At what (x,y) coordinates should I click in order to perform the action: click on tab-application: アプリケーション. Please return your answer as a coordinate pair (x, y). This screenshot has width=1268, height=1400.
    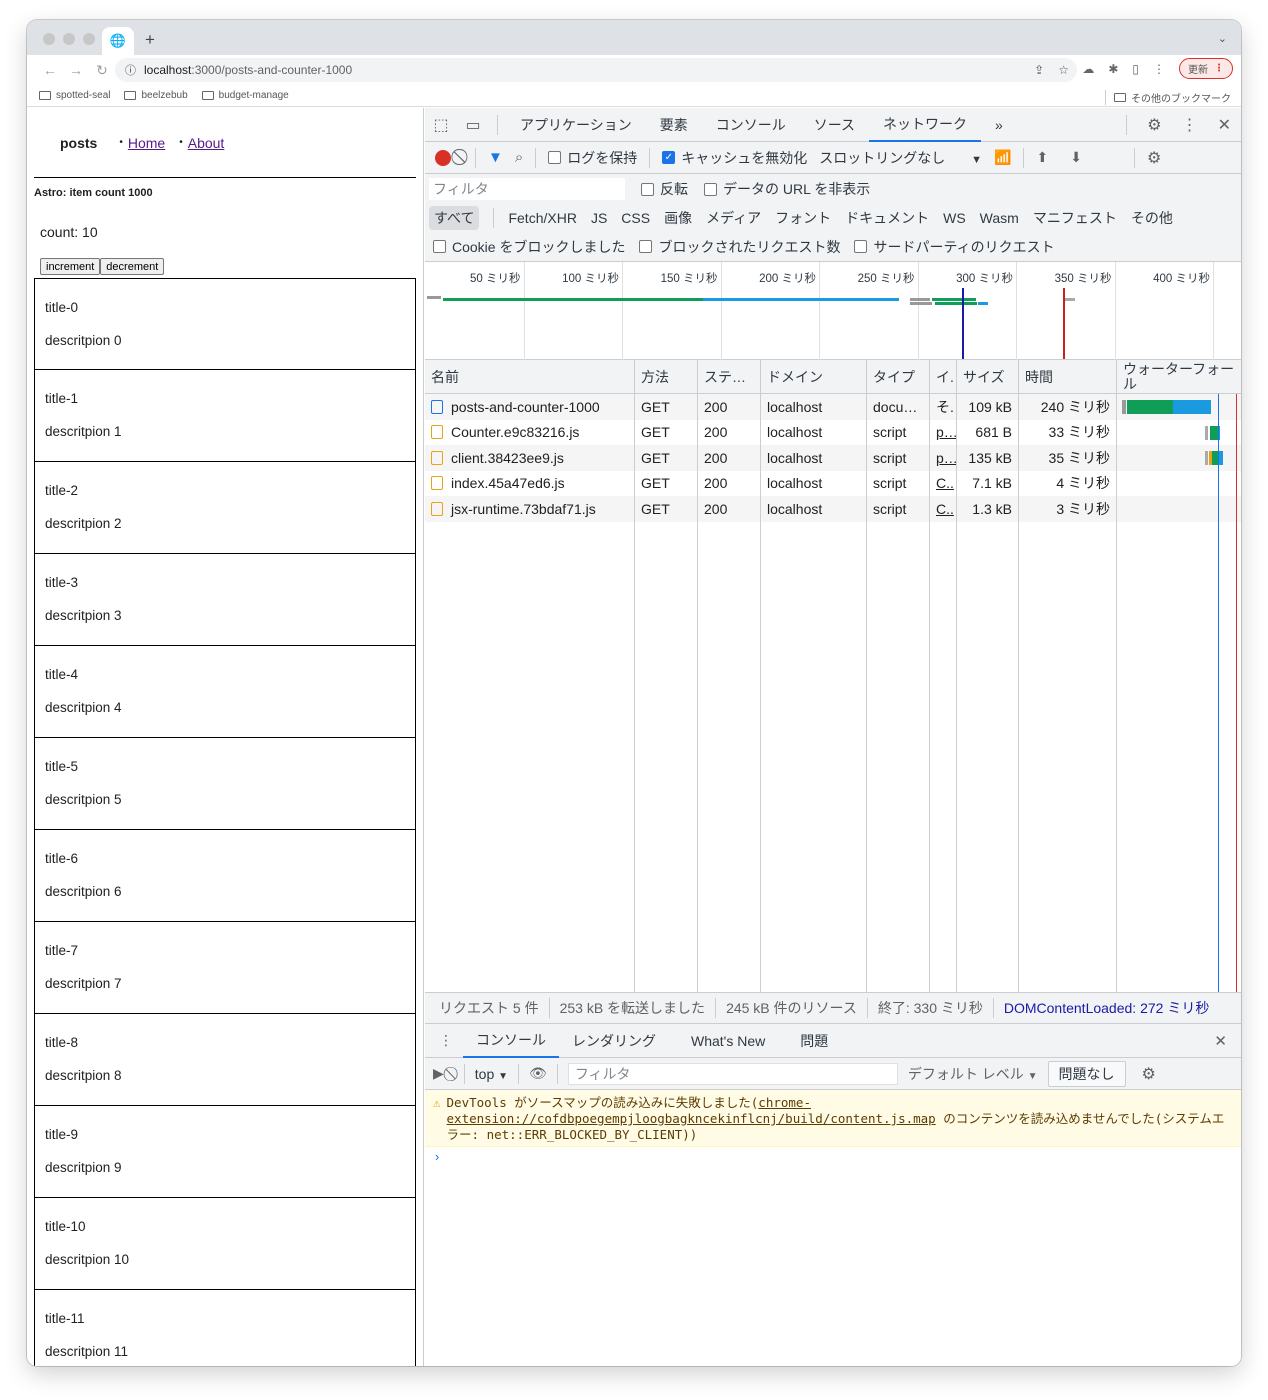
    Looking at the image, I should click on (576, 125).